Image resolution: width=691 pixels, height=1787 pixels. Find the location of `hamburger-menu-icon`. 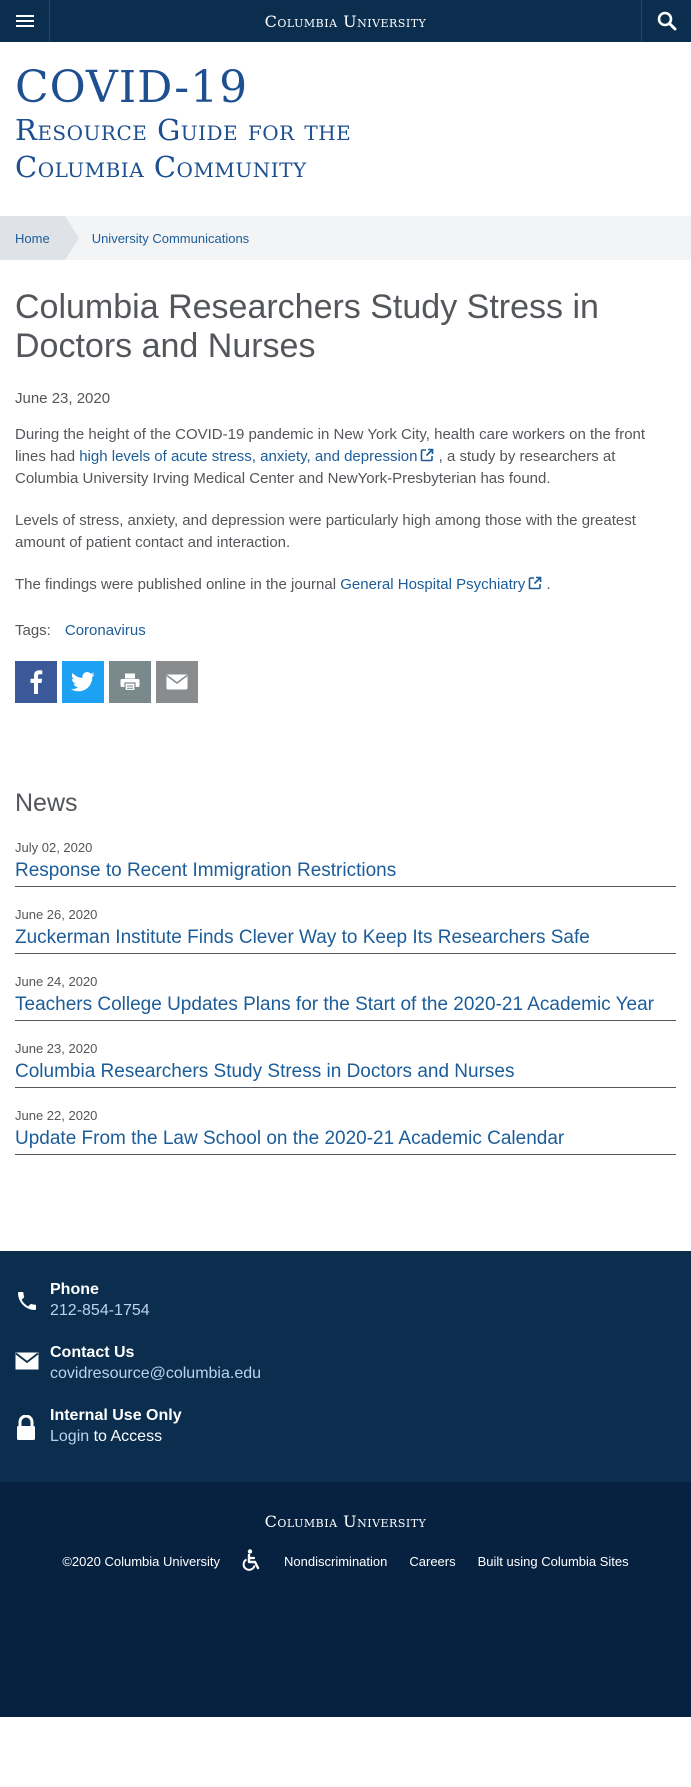

hamburger-menu-icon is located at coordinates (24, 21).